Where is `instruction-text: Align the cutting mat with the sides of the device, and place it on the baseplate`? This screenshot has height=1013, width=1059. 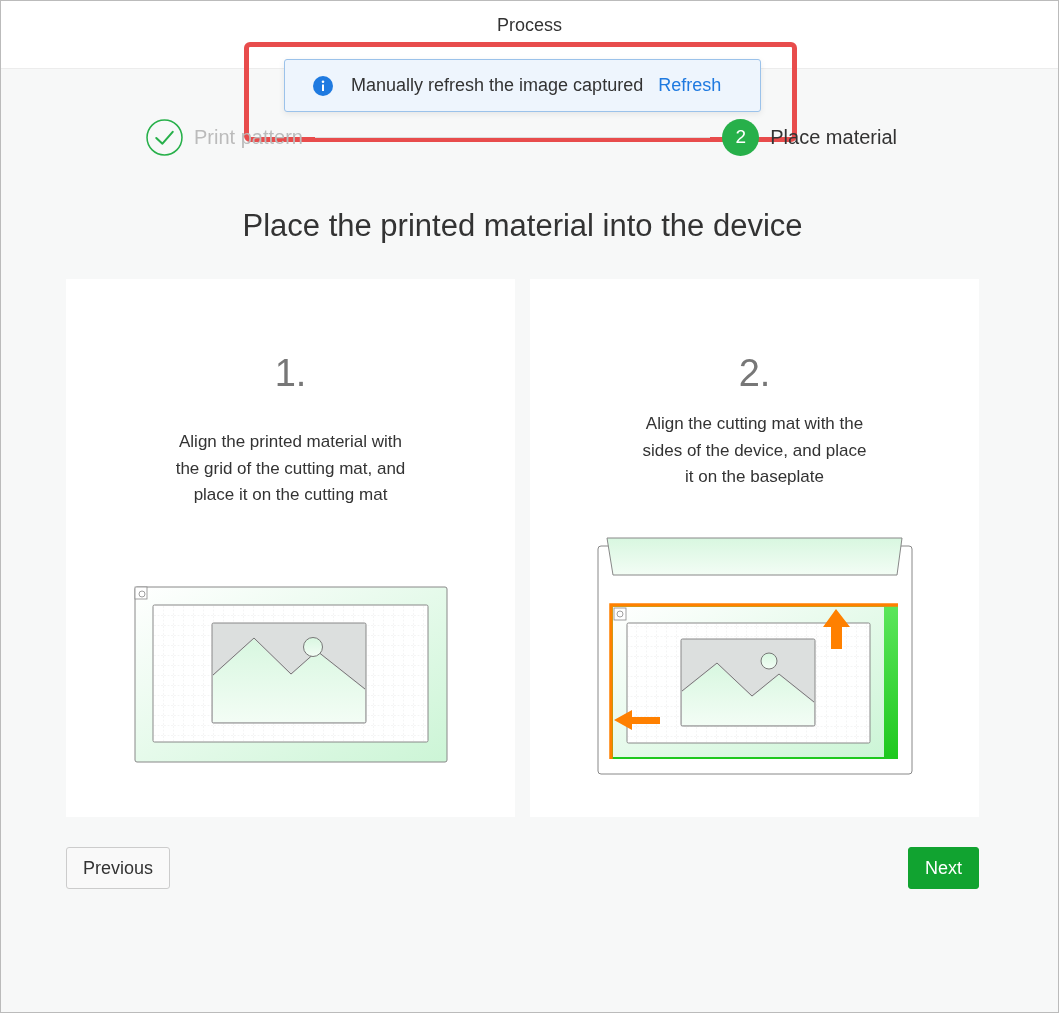
instruction-text: Align the cutting mat with the sides of the device, and place it on the baseplate is located at coordinates (754, 450).